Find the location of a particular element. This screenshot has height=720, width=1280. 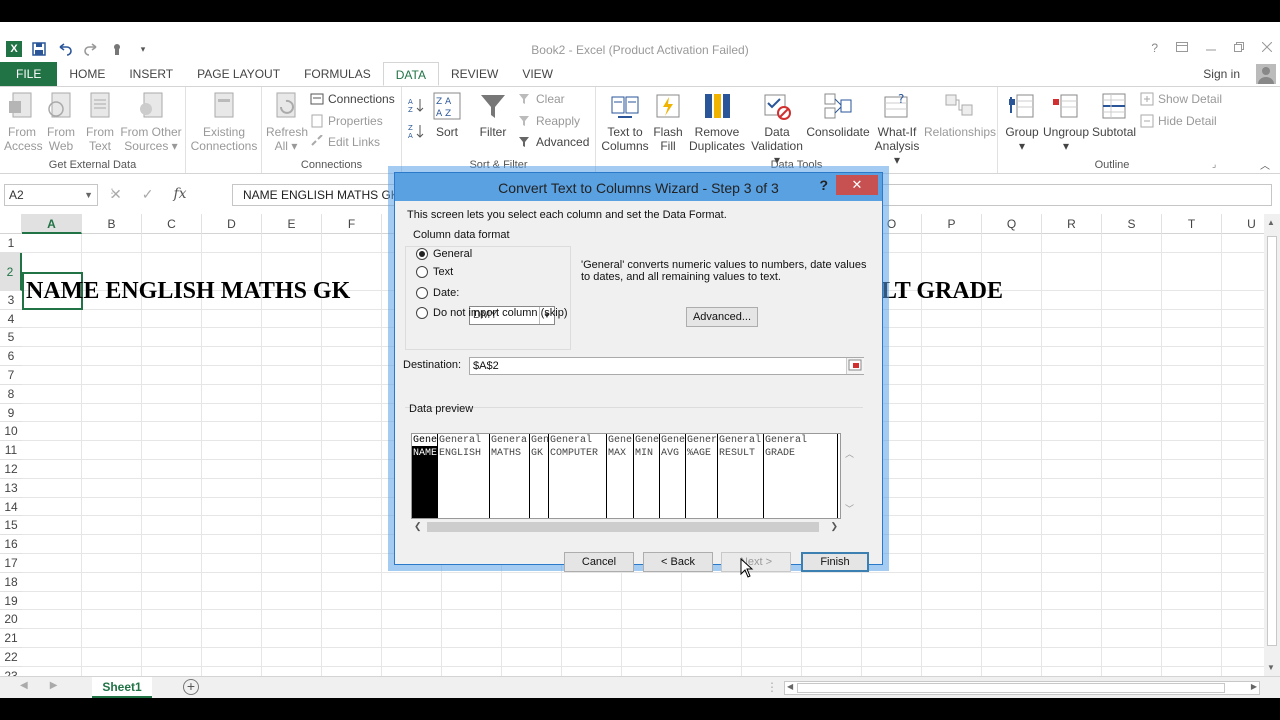

next-button: Next > is located at coordinates (756, 562).